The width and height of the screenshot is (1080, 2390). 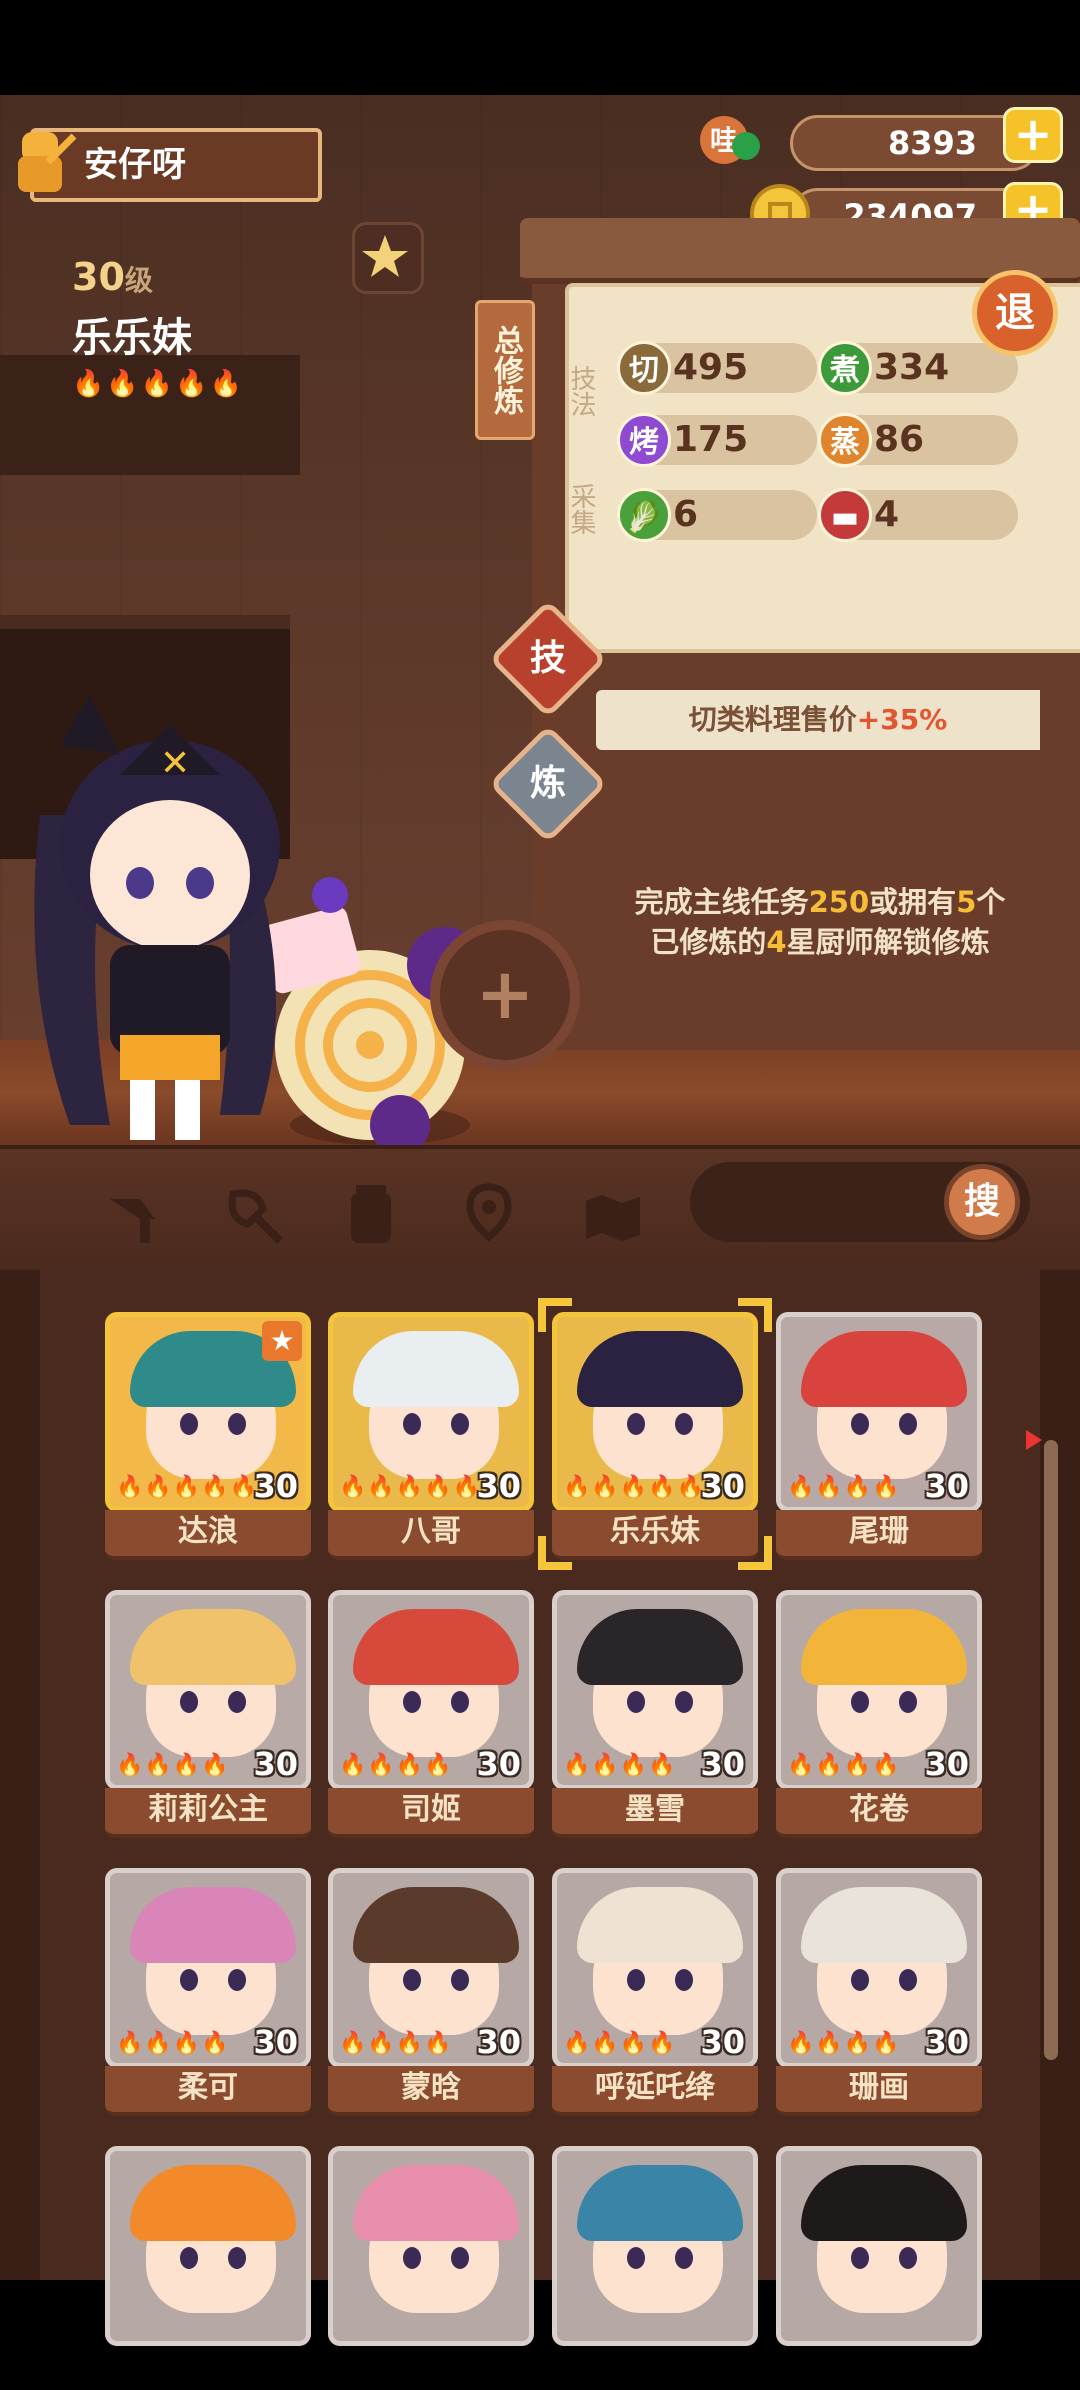 What do you see at coordinates (135, 165) in the screenshot?
I see `player-name: 安仔呀` at bounding box center [135, 165].